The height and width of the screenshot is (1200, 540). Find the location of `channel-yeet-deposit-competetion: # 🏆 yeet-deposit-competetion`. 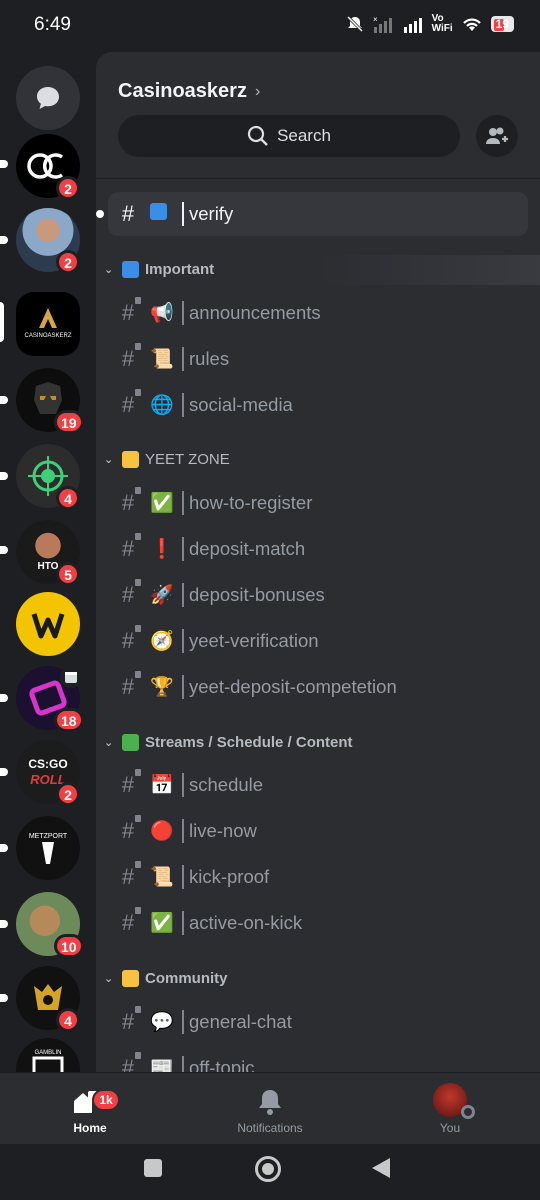

channel-yeet-deposit-competetion: # 🏆 yeet-deposit-competetion is located at coordinates (318, 687).